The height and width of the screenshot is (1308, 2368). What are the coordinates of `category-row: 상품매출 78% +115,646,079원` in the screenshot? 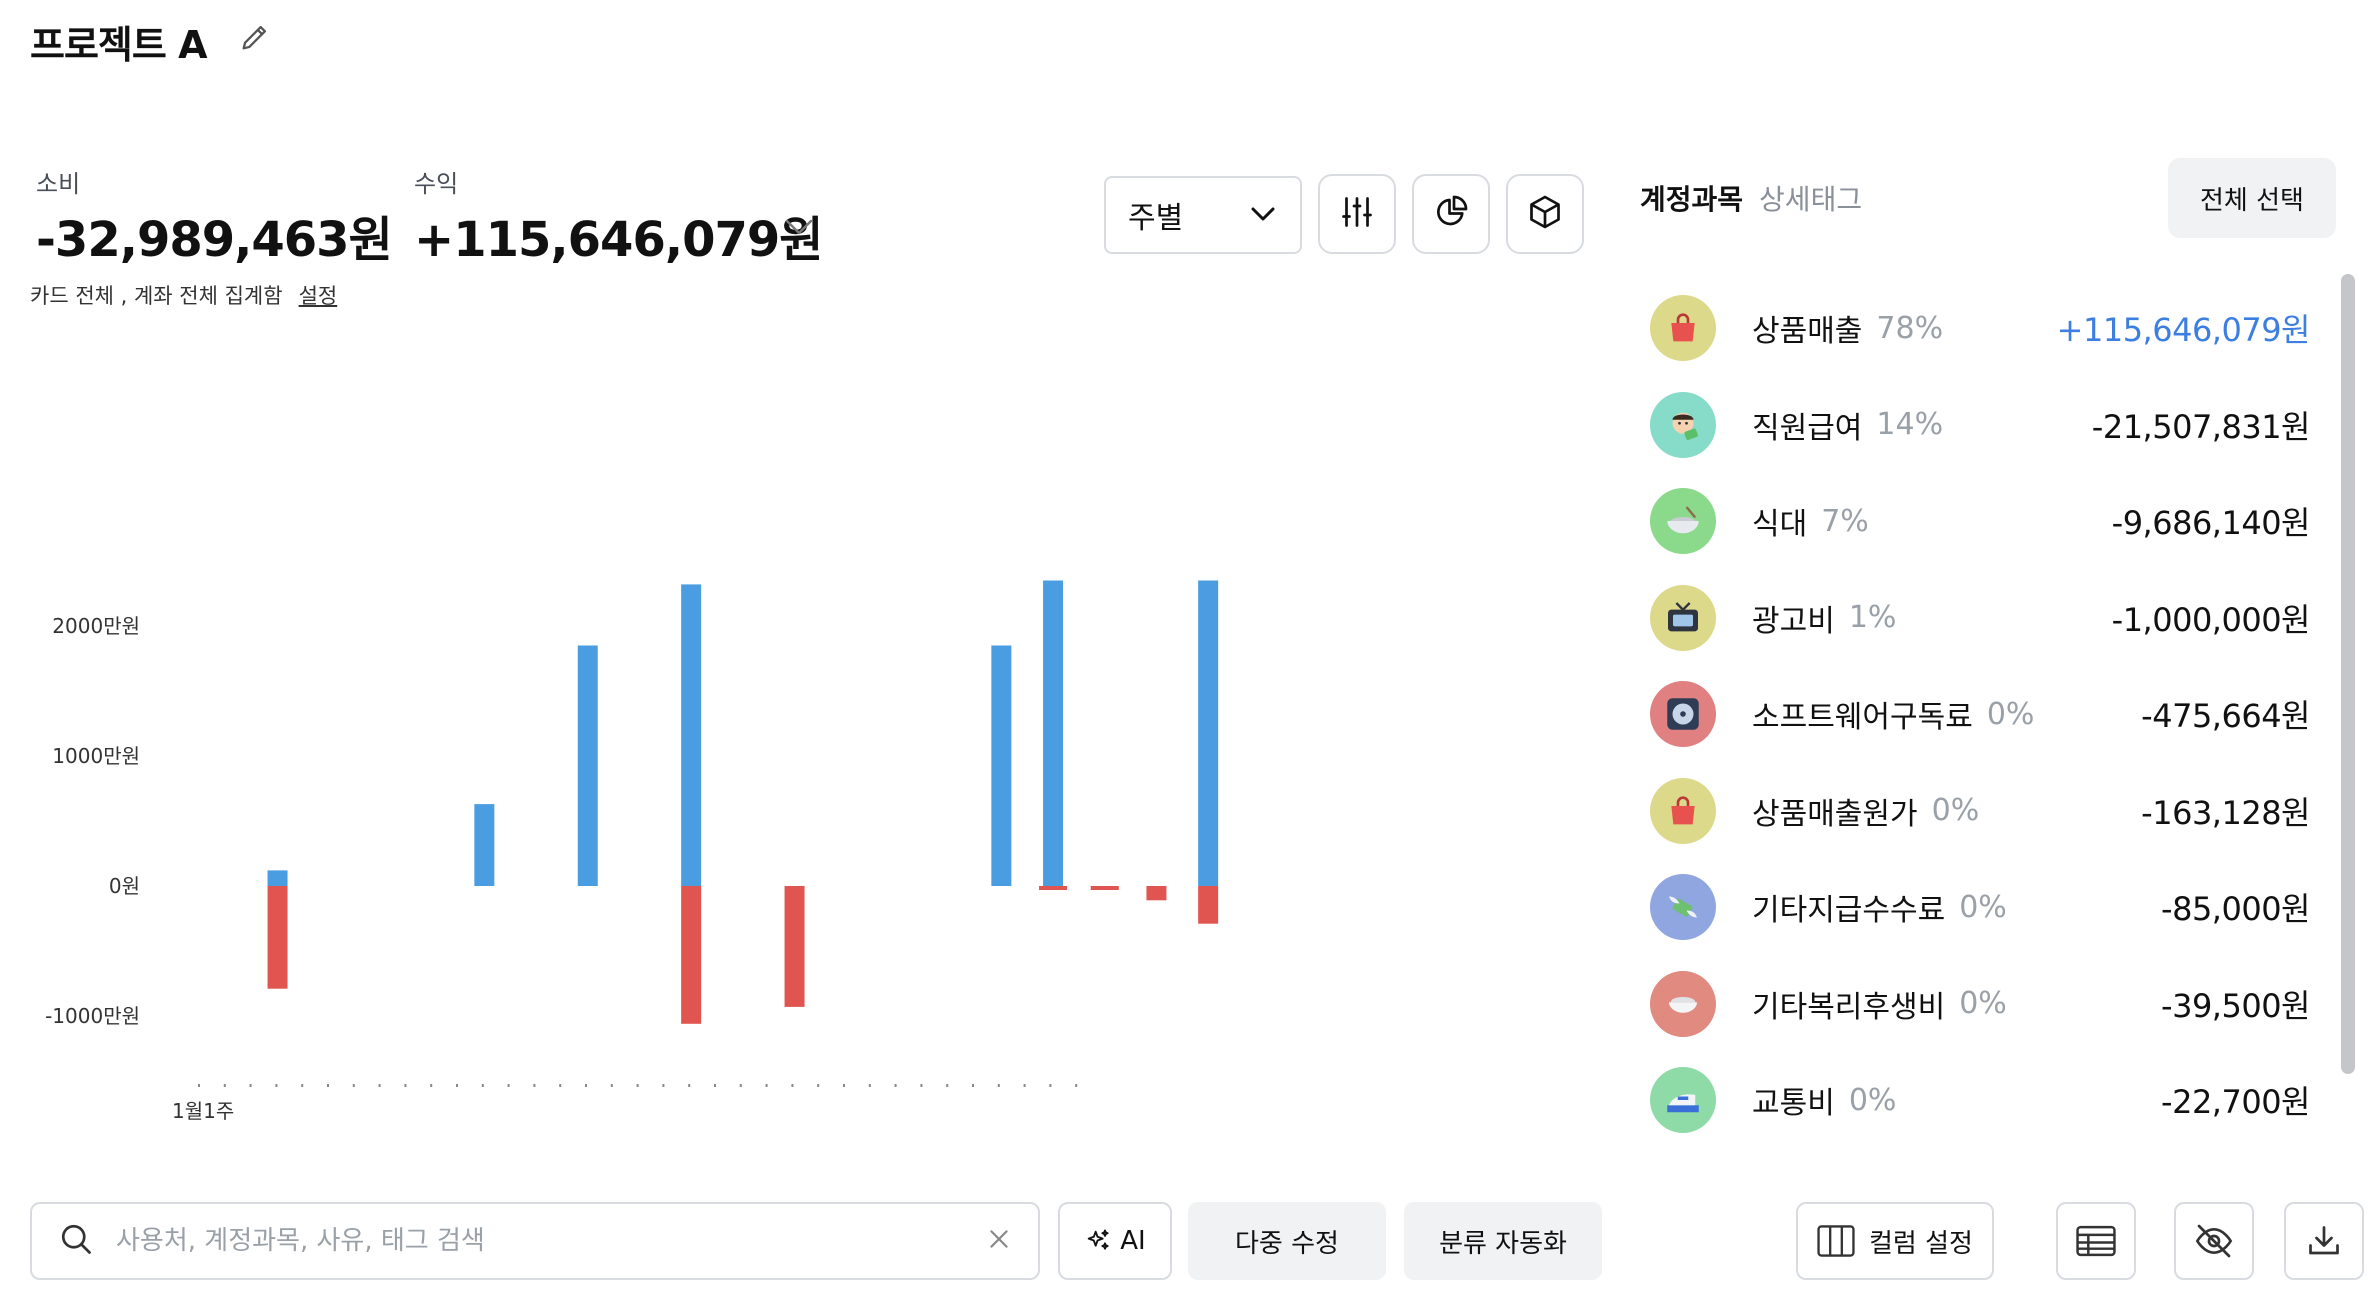 It's located at (1980, 328).